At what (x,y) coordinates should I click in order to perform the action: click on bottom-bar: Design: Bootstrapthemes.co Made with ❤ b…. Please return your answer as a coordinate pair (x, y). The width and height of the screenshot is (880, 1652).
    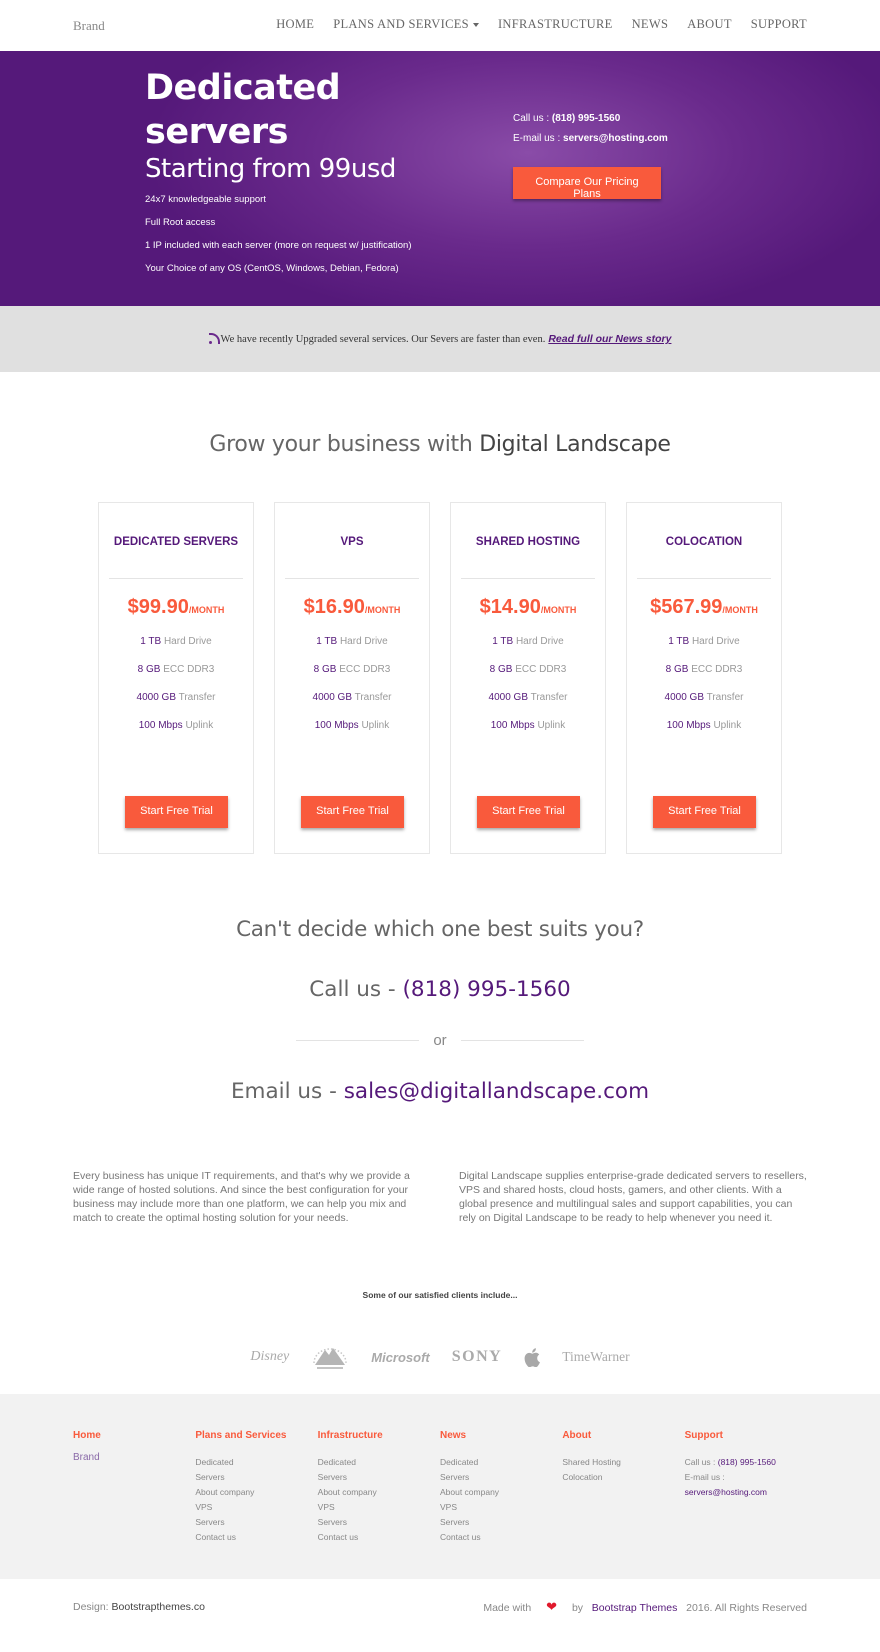
    Looking at the image, I should click on (440, 1606).